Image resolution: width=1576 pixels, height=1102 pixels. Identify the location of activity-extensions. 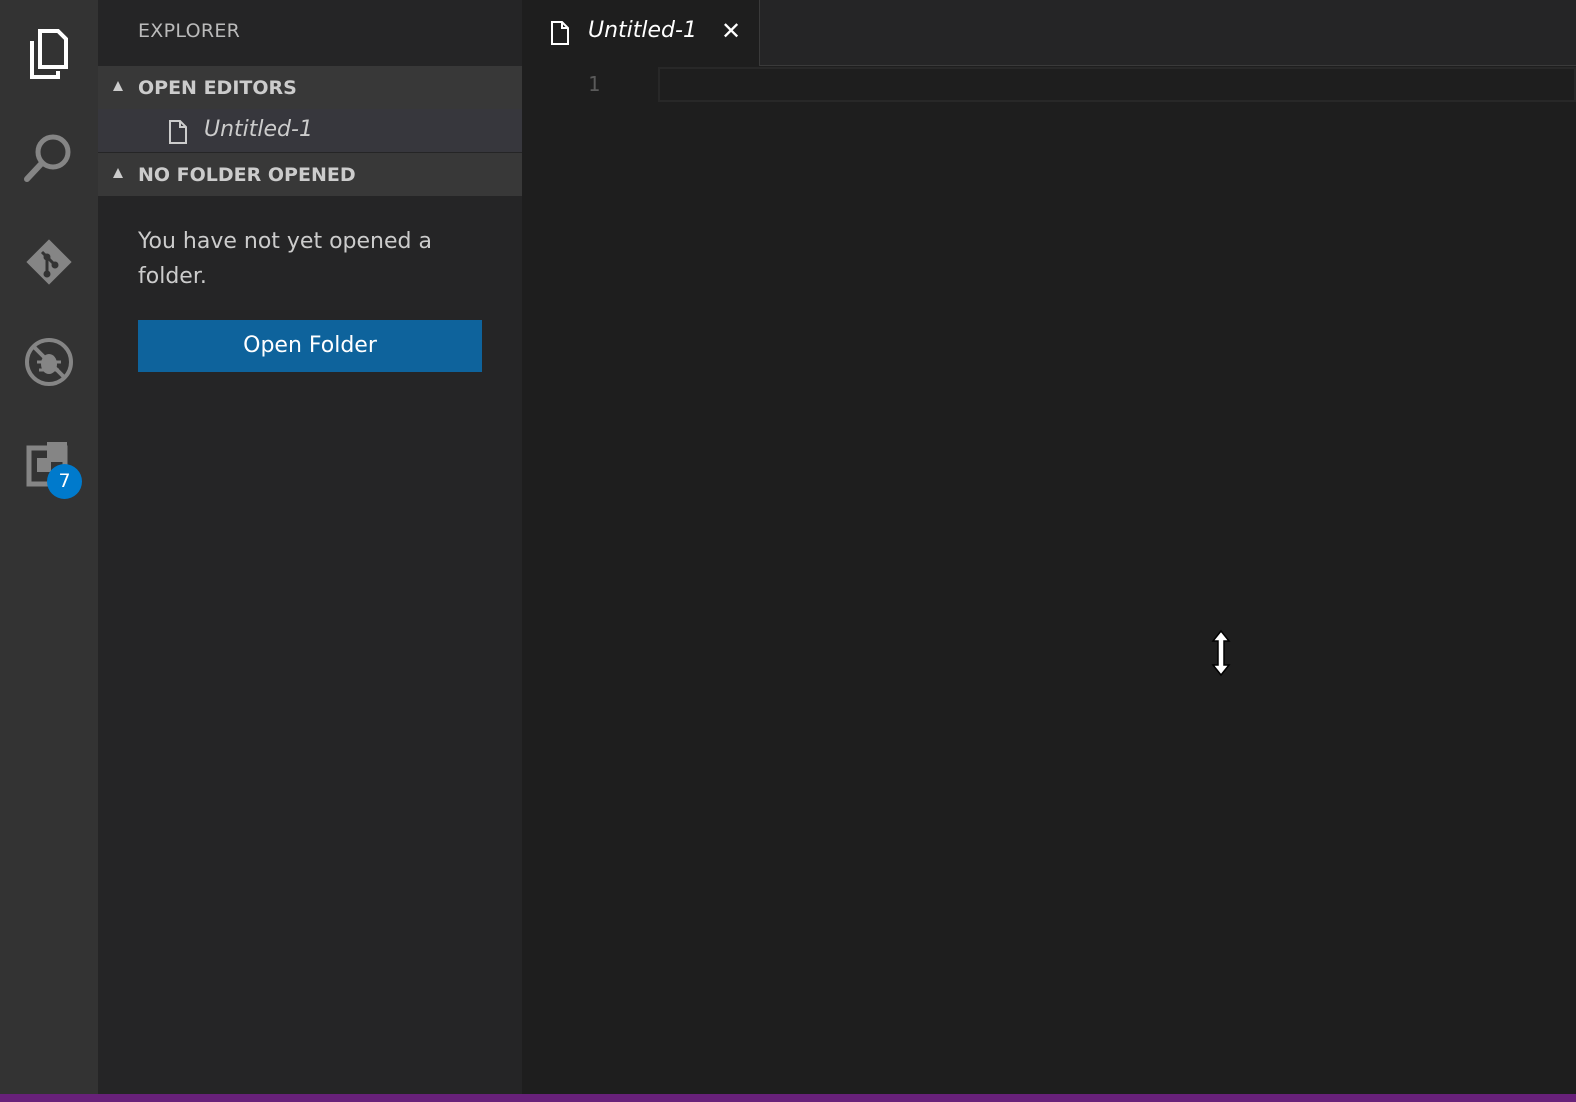
(49, 464).